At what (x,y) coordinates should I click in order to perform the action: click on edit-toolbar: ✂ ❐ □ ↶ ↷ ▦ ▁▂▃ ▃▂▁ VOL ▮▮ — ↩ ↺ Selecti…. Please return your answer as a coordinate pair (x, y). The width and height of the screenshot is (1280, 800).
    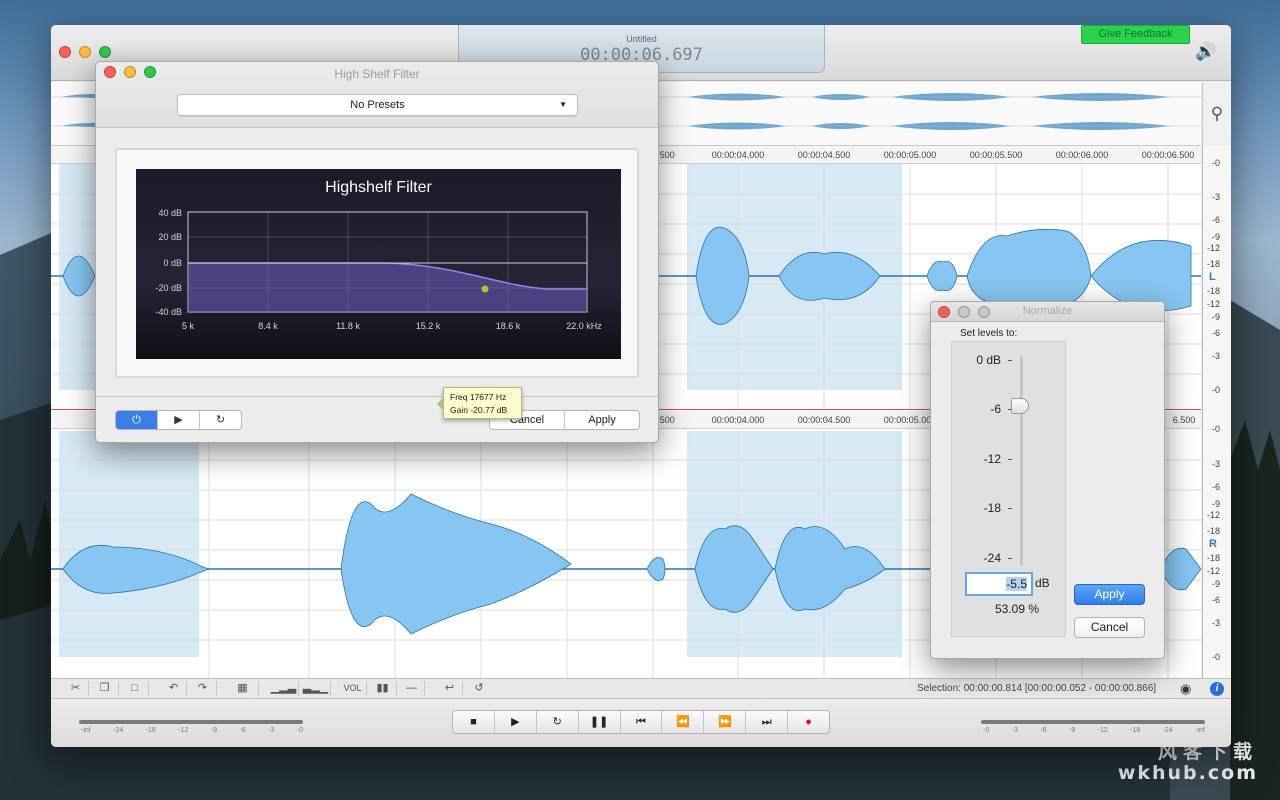
    Looking at the image, I should click on (641, 688).